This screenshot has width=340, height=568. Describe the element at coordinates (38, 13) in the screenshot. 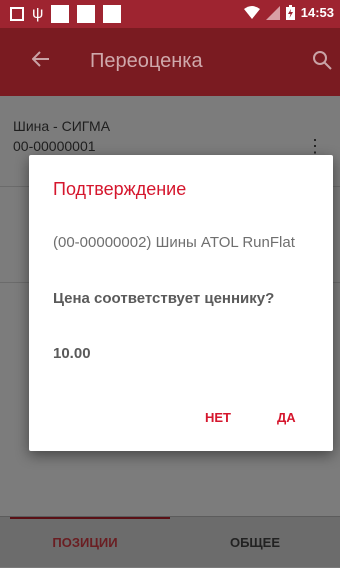

I see `usb-icon: ψ` at that location.